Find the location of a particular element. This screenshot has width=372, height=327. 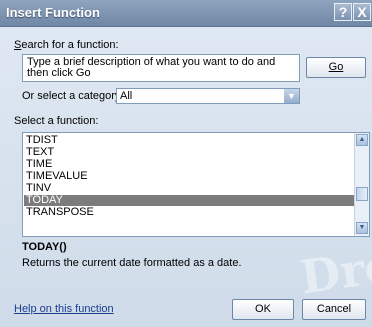

function-list-item: TEXT is located at coordinates (190, 152).